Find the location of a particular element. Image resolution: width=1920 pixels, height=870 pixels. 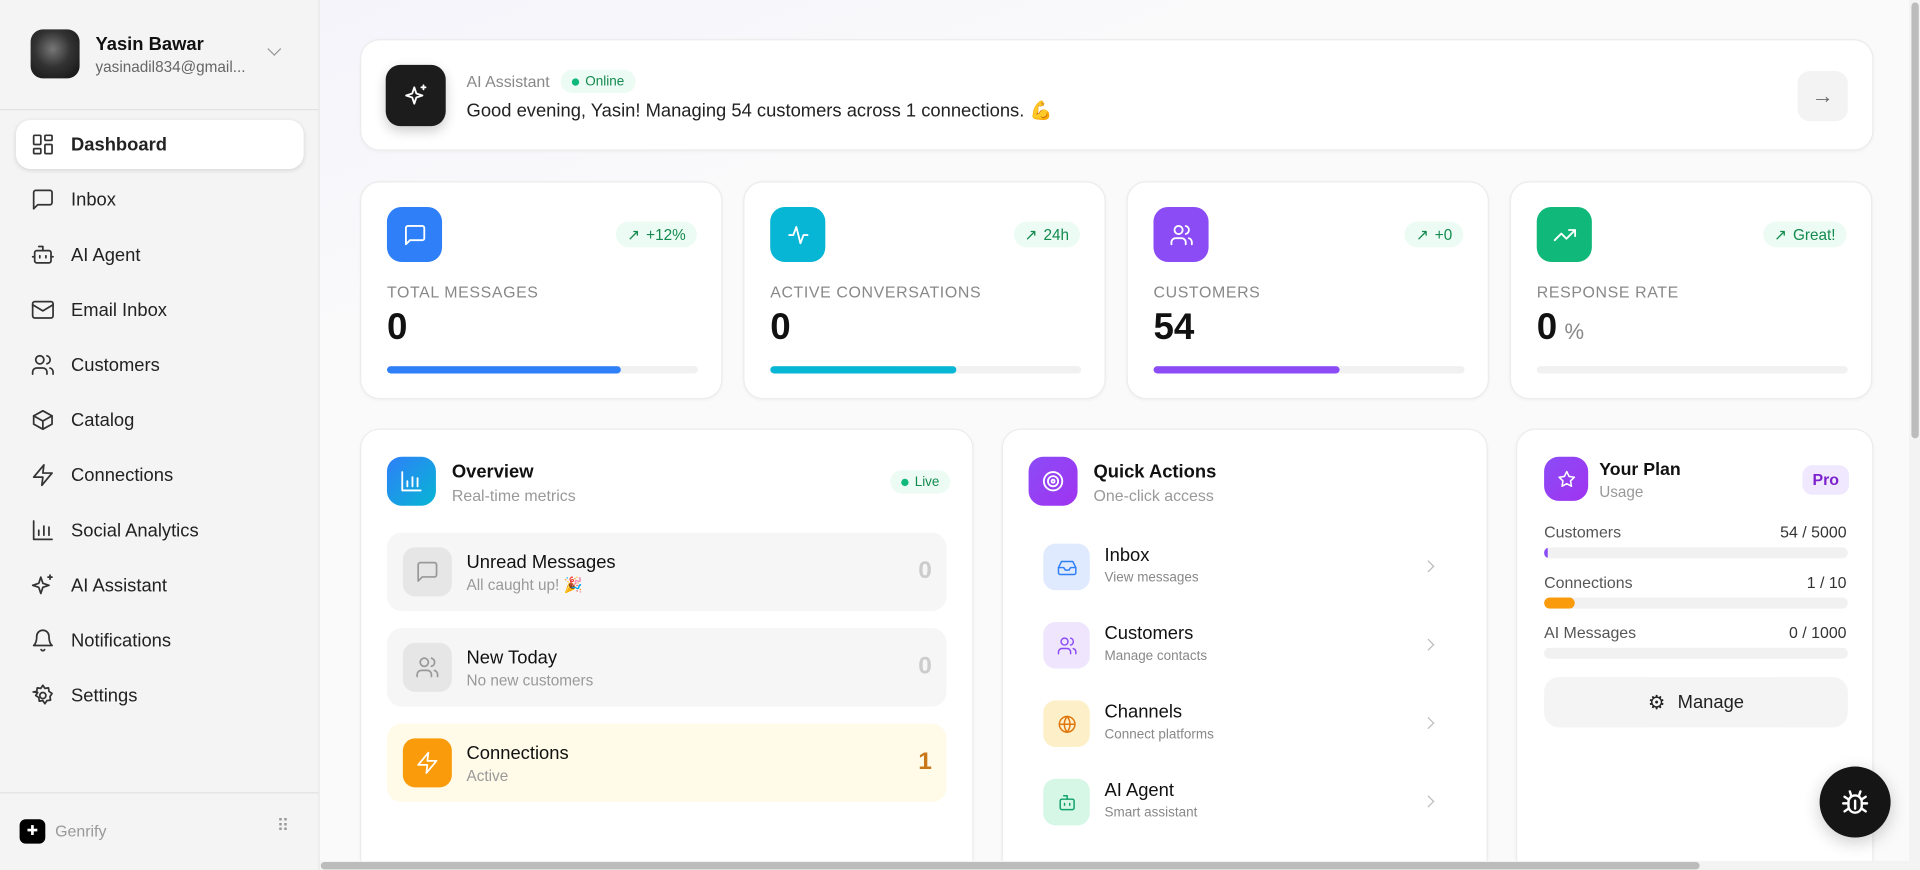

manage-button: ⚙ Manage is located at coordinates (1696, 702).